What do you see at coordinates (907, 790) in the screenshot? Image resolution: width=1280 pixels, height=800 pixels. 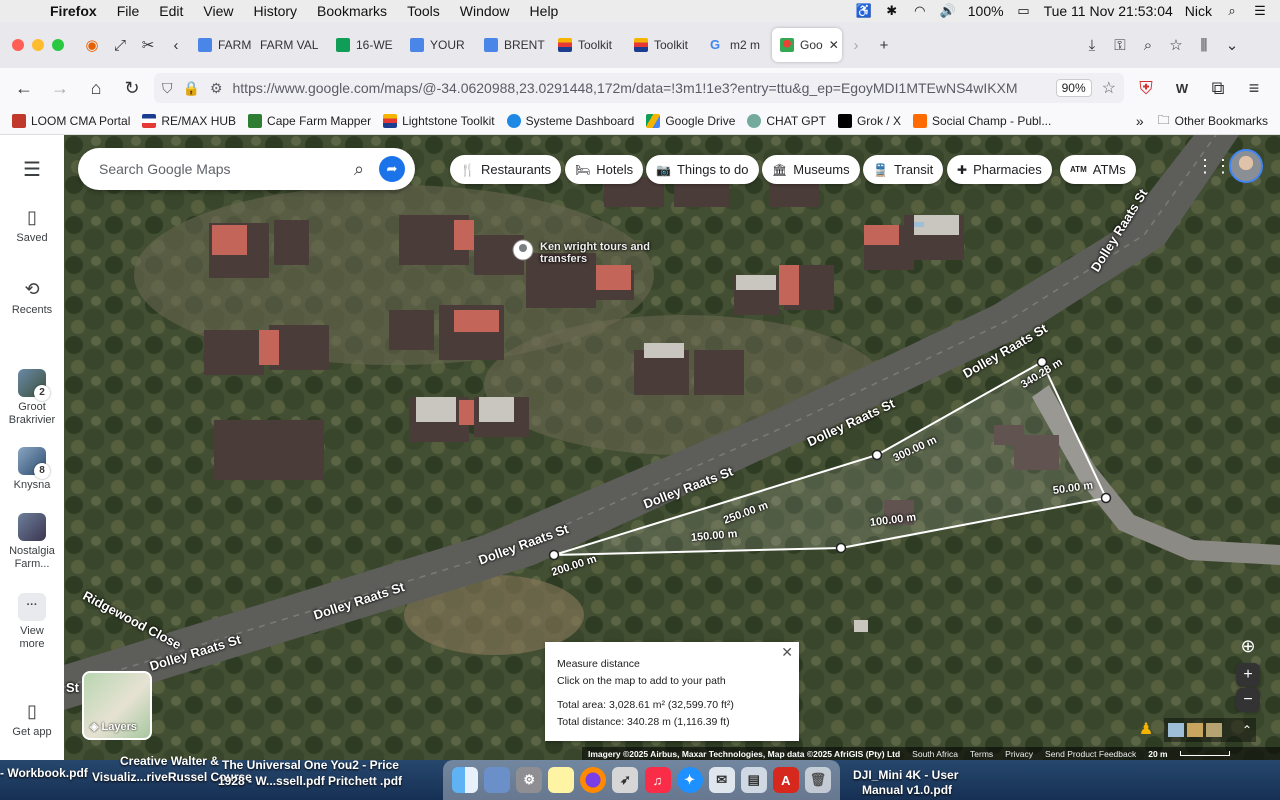 I see `desktop-file-label: Manual v1.0.pdf` at bounding box center [907, 790].